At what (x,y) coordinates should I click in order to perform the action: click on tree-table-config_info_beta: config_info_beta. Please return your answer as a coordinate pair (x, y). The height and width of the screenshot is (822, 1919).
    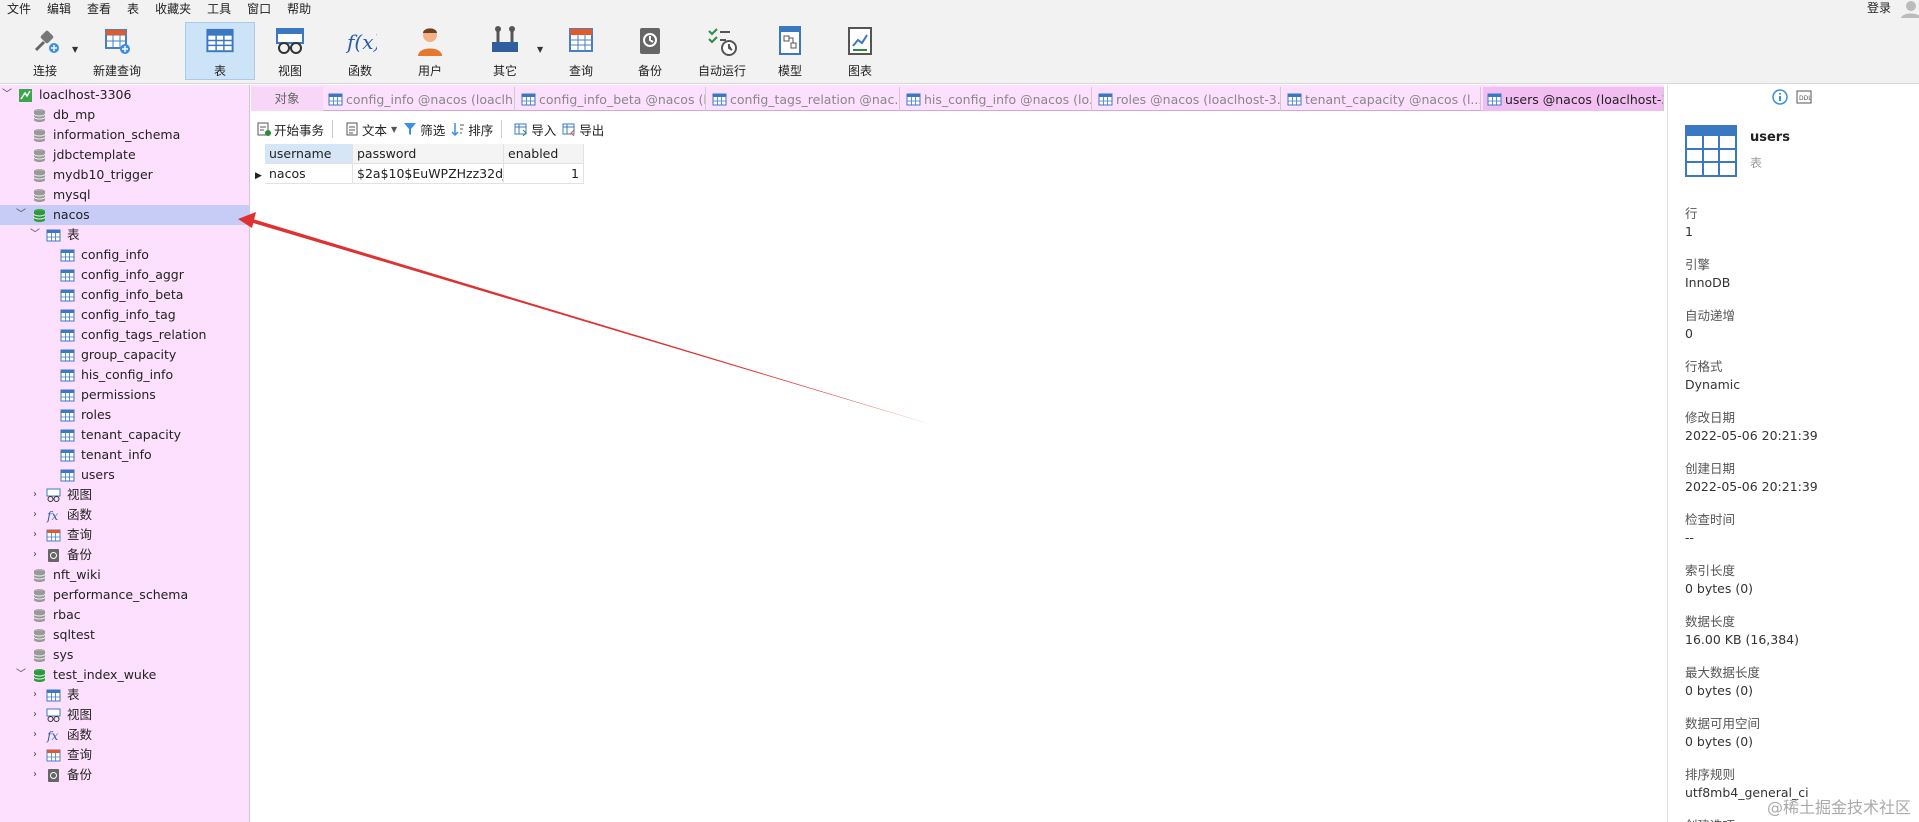
    Looking at the image, I should click on (125, 295).